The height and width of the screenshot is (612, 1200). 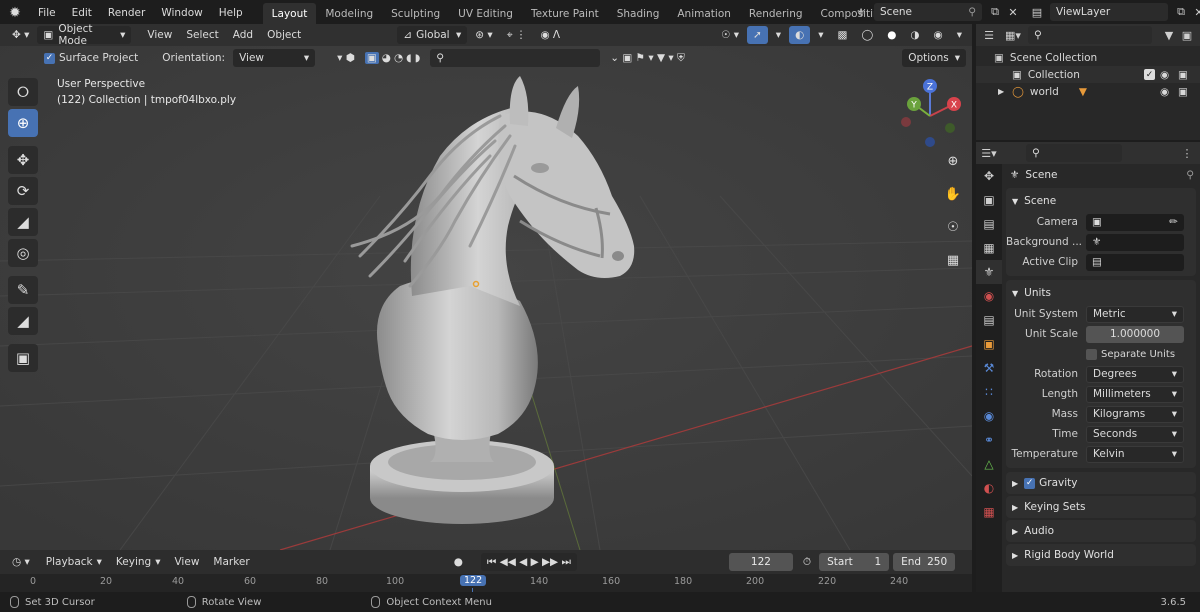 I want to click on xray-icon: ▩, so click(x=843, y=35).